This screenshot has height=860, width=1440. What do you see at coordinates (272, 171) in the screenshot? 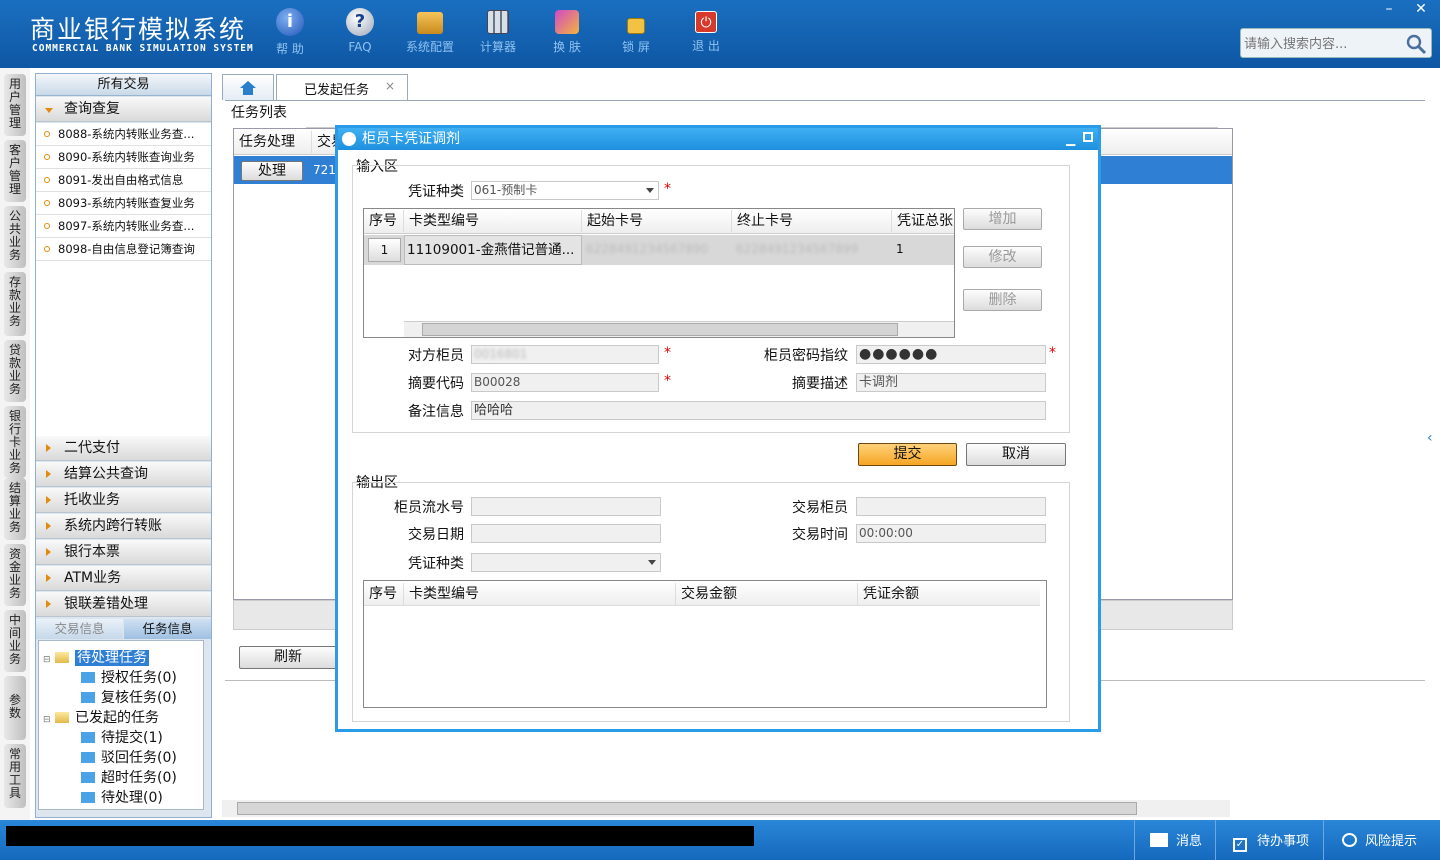
I see `process-button: 处理` at bounding box center [272, 171].